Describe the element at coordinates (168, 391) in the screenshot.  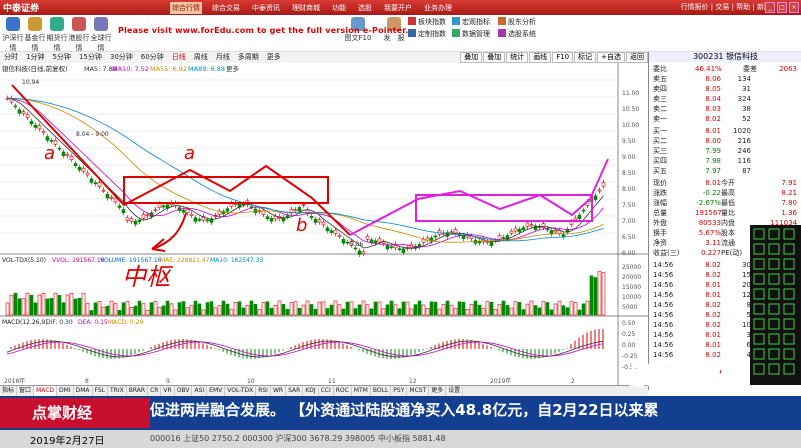
I see `indicator-tab-9: VR` at that location.